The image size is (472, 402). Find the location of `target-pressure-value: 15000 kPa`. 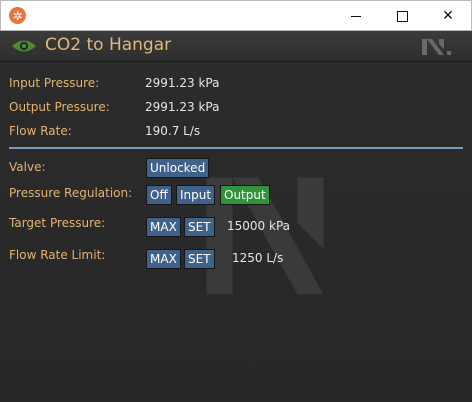

target-pressure-value: 15000 kPa is located at coordinates (258, 226).